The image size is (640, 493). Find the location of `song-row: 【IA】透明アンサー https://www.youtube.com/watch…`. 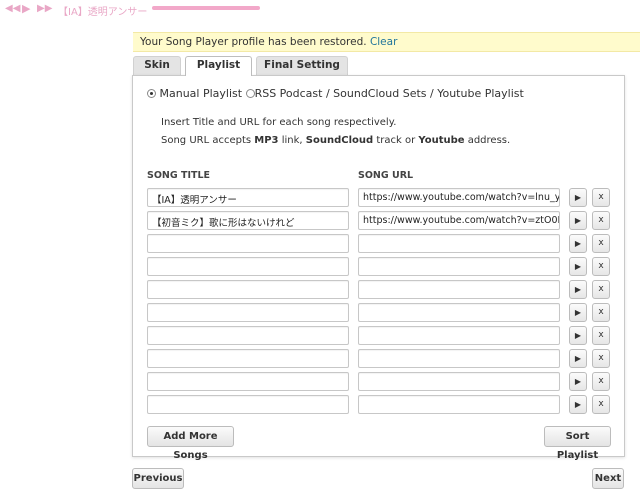

song-row: 【IA】透明アンサー https://www.youtube.com/watch… is located at coordinates (382, 198).